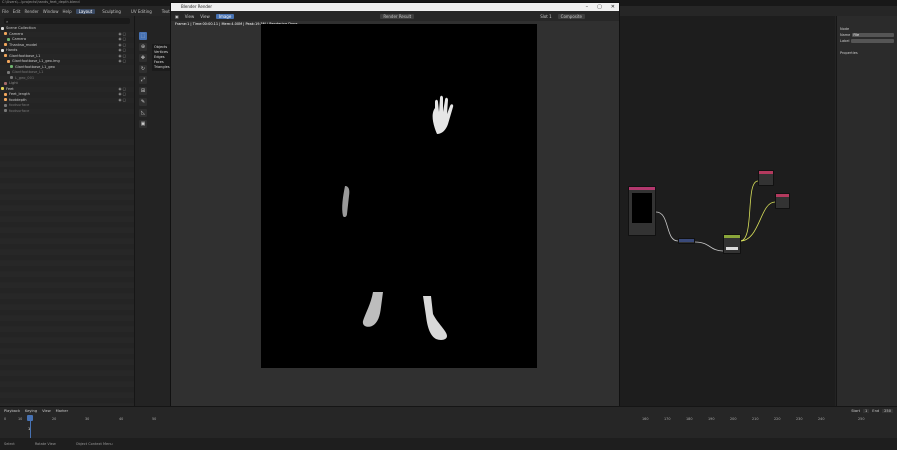  What do you see at coordinates (143, 124) in the screenshot?
I see `add-cube-tool-icon: ▣` at bounding box center [143, 124].